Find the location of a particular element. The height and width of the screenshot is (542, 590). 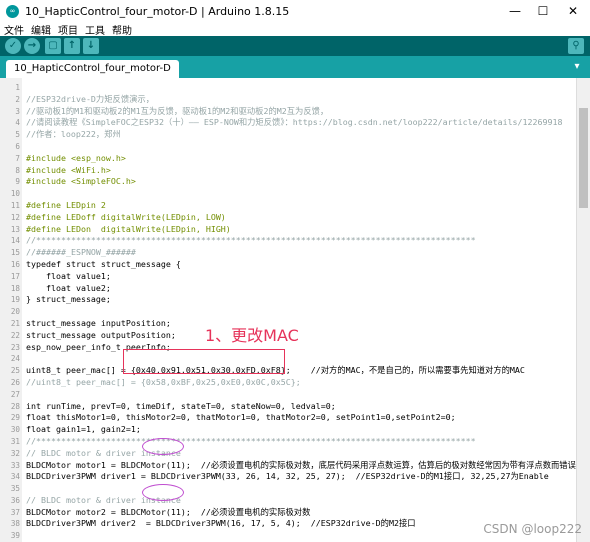

line-number: 16 is located at coordinates (15, 264).